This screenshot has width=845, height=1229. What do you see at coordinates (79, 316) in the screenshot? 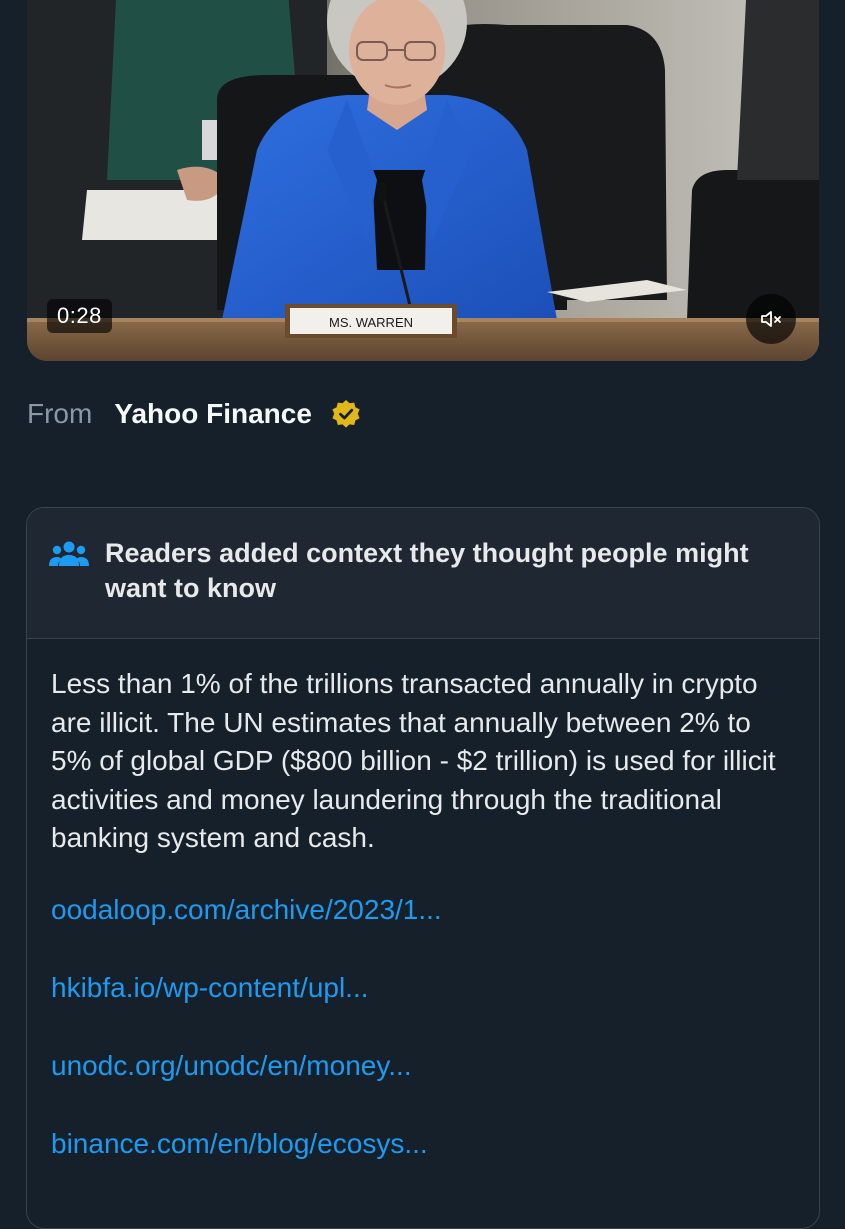
I see `video-duration: 0:28` at bounding box center [79, 316].